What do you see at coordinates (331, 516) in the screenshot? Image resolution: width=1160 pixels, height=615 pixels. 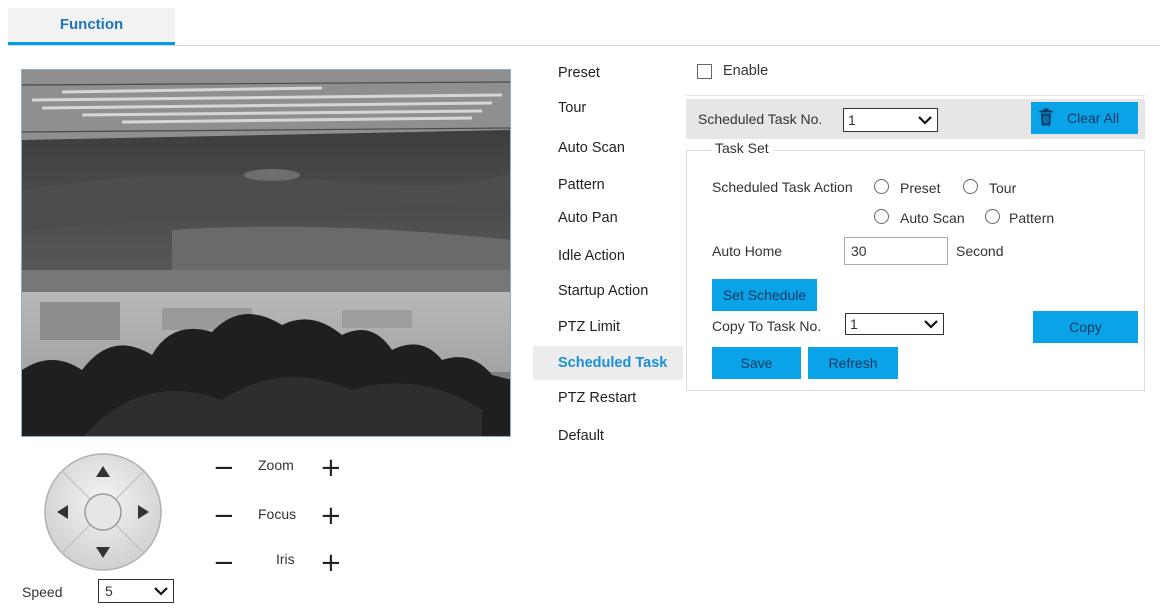 I see `focus-plus-button: +` at bounding box center [331, 516].